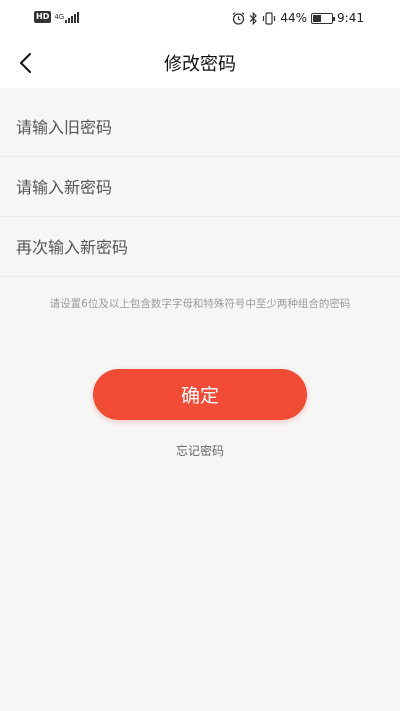 The image size is (400, 711). I want to click on status-left: HD 4G, so click(57, 17).